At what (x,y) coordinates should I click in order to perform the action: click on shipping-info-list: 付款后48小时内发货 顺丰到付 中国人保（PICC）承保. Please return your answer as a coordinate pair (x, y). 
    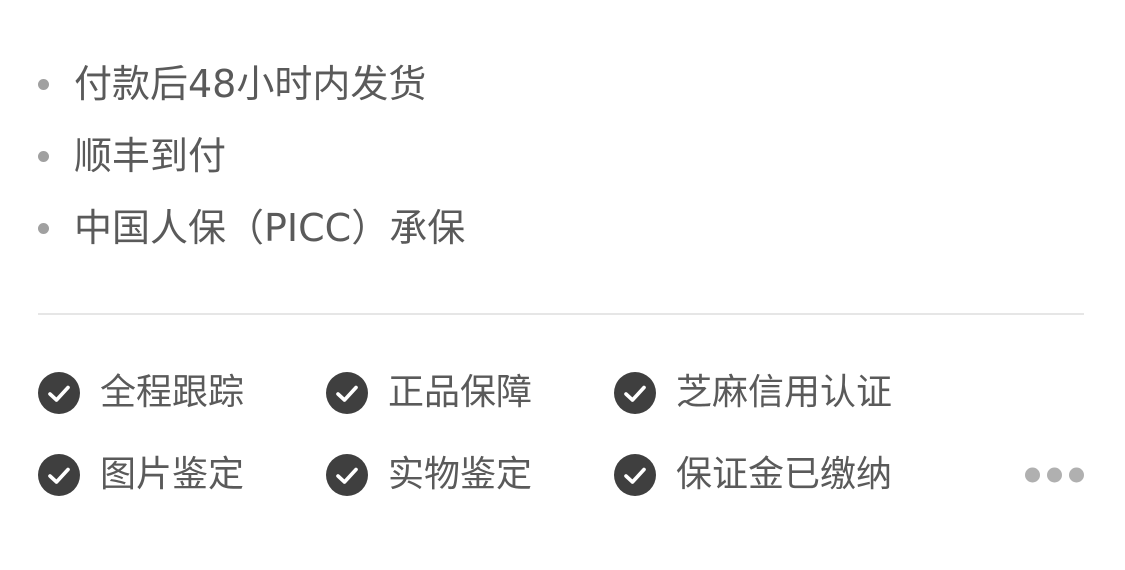
    Looking at the image, I should click on (251, 156).